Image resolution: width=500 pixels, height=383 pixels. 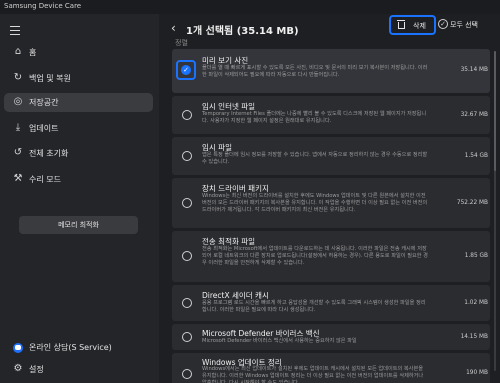 I want to click on sidebar-item-home: ⌂ 홈, so click(x=78, y=52).